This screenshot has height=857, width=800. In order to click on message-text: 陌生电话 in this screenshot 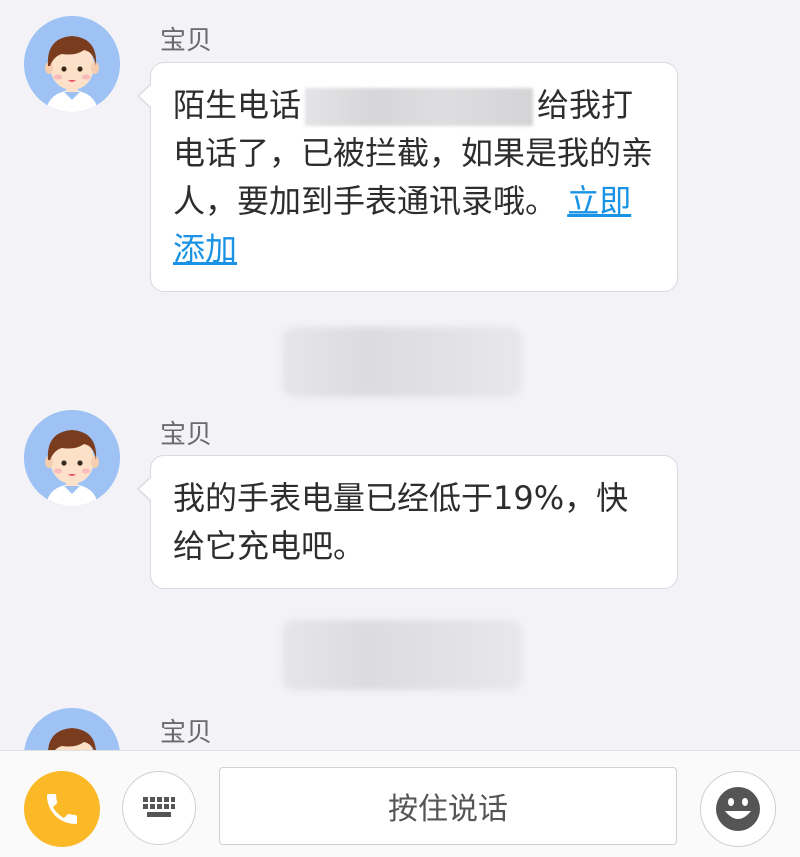, I will do `click(237, 105)`.